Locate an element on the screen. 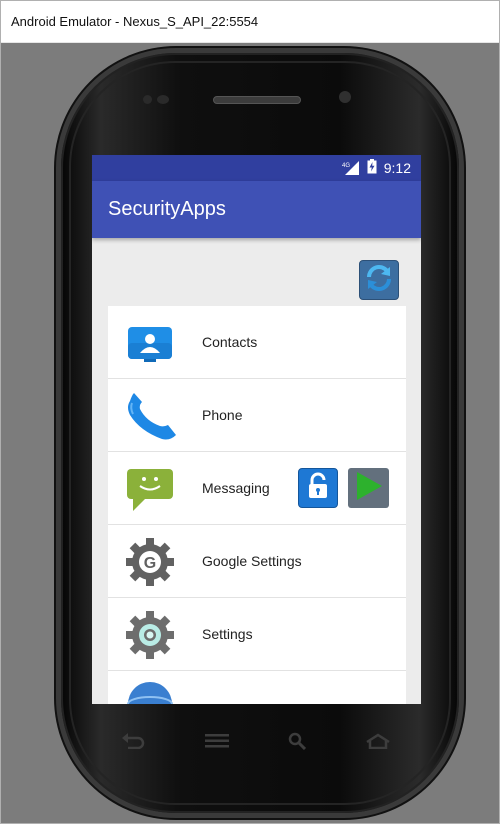 Image resolution: width=500 pixels, height=824 pixels. list-item: Contacts is located at coordinates (257, 342).